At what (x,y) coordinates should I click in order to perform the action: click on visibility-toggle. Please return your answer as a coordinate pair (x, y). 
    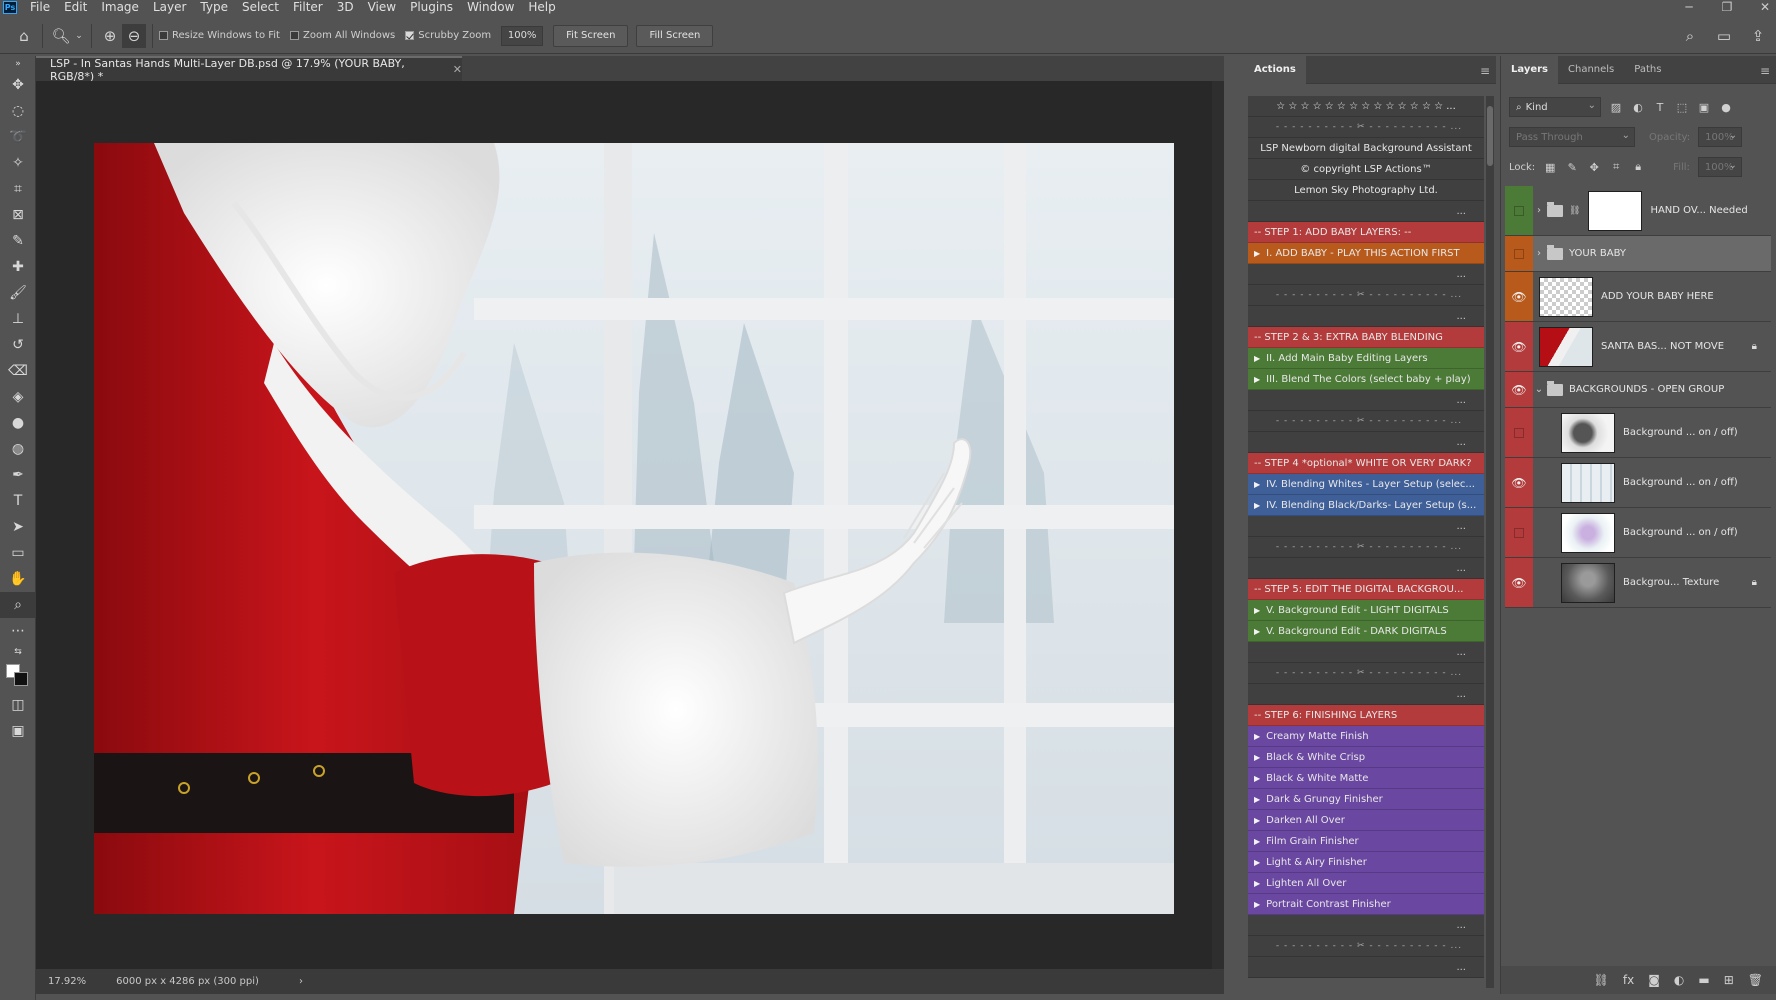
    Looking at the image, I should click on (1519, 432).